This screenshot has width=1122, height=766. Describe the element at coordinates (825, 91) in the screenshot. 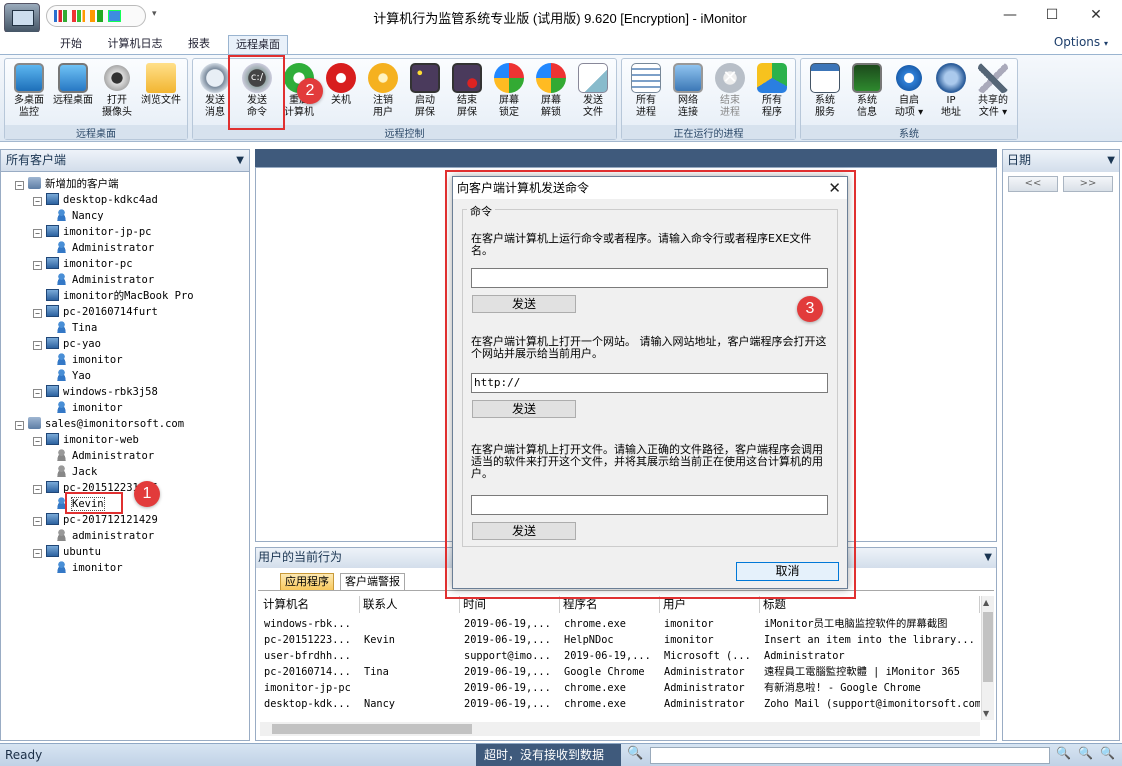

I see `system-services-button: 系统 服务` at that location.